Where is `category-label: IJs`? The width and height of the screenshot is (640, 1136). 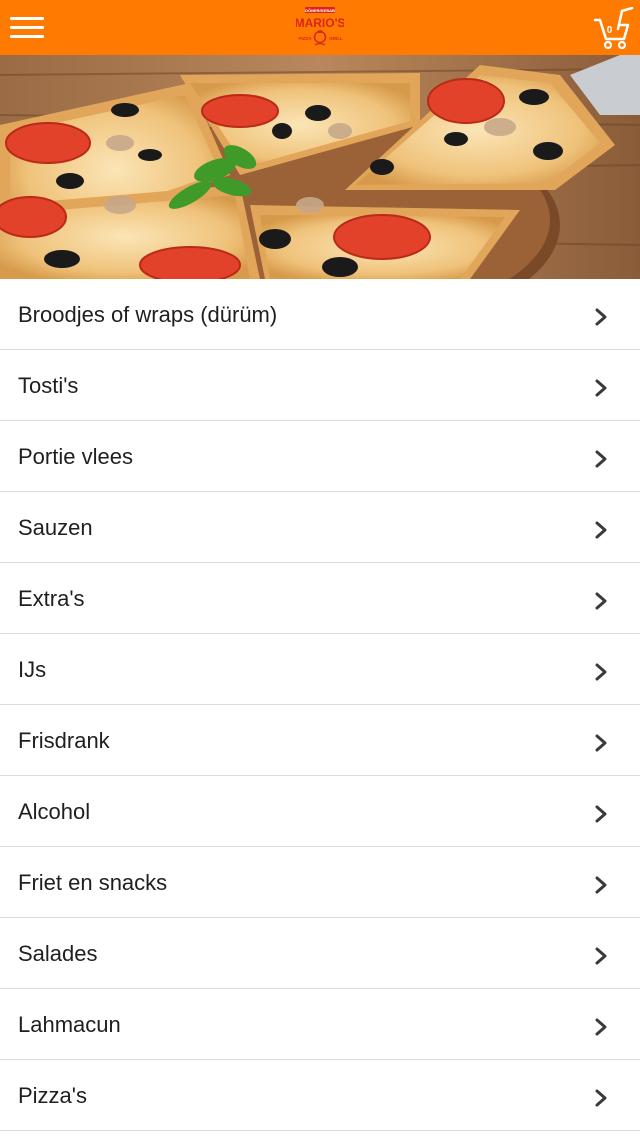
category-label: IJs is located at coordinates (32, 669).